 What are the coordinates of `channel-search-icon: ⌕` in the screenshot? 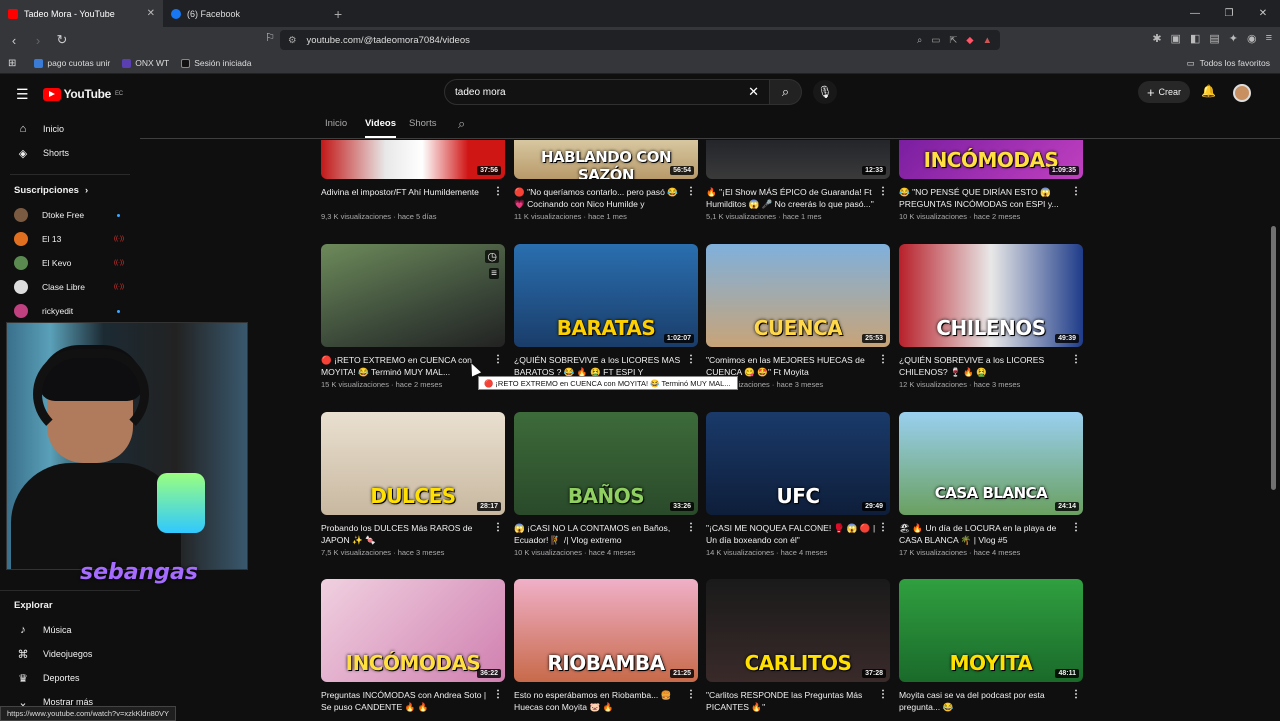 It's located at (461, 124).